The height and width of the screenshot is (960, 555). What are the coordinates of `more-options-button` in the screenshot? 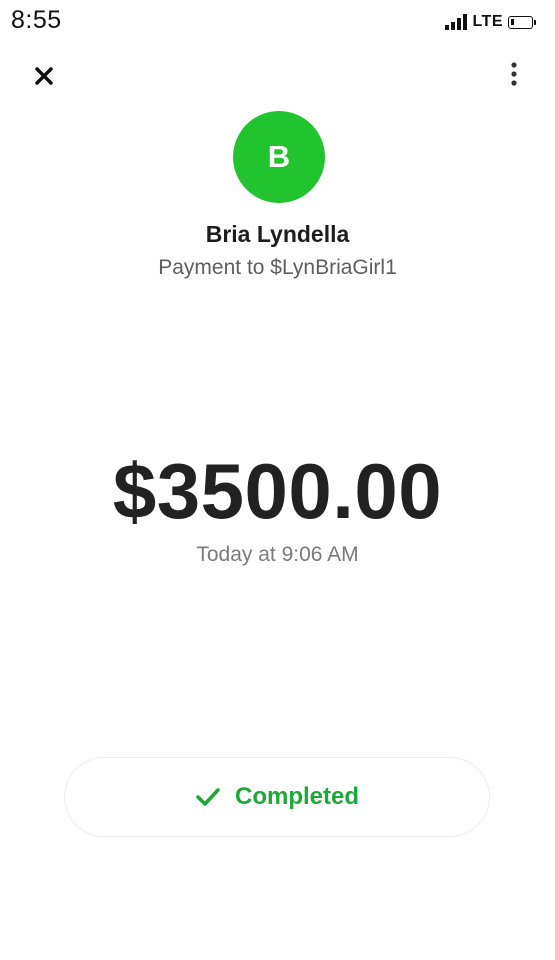 It's located at (514, 75).